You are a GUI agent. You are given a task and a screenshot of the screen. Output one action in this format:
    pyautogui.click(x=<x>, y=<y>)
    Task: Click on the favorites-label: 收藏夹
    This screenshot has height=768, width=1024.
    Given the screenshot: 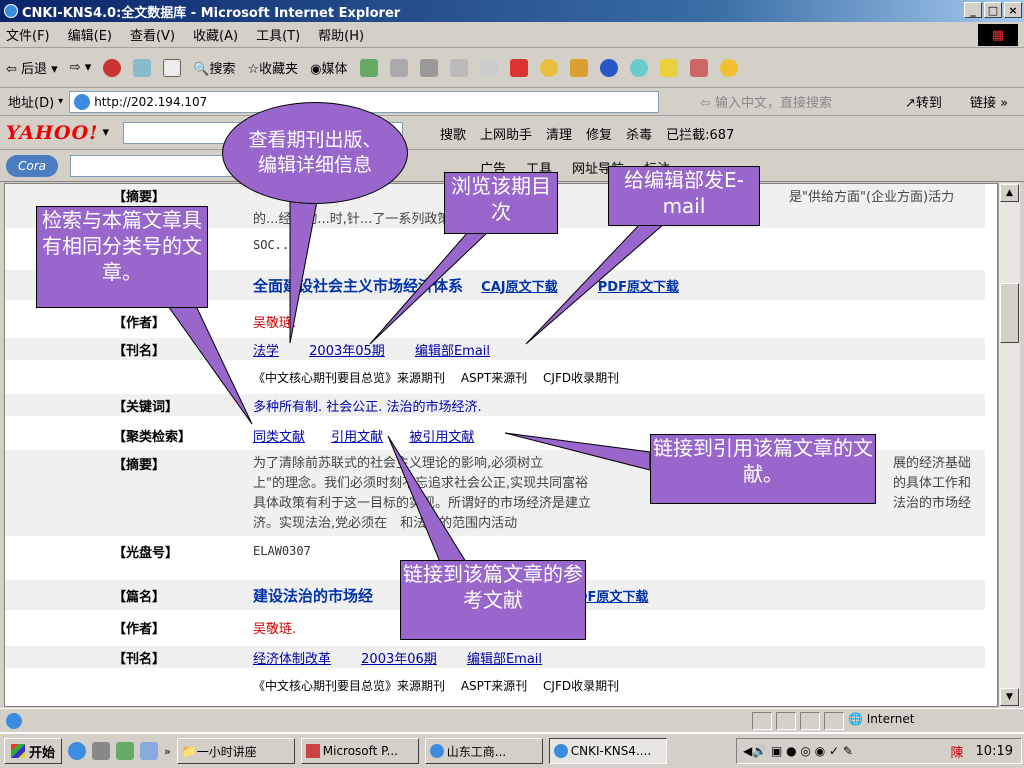 What is the action you would take?
    pyautogui.click(x=279, y=69)
    